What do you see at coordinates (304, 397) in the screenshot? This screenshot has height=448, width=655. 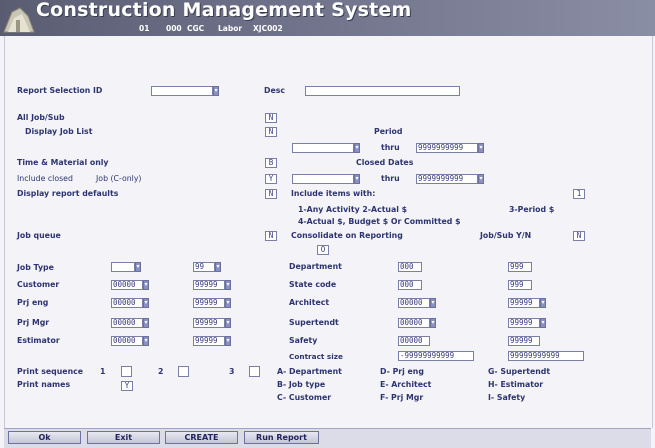 I see `legend-c: C- Customer` at bounding box center [304, 397].